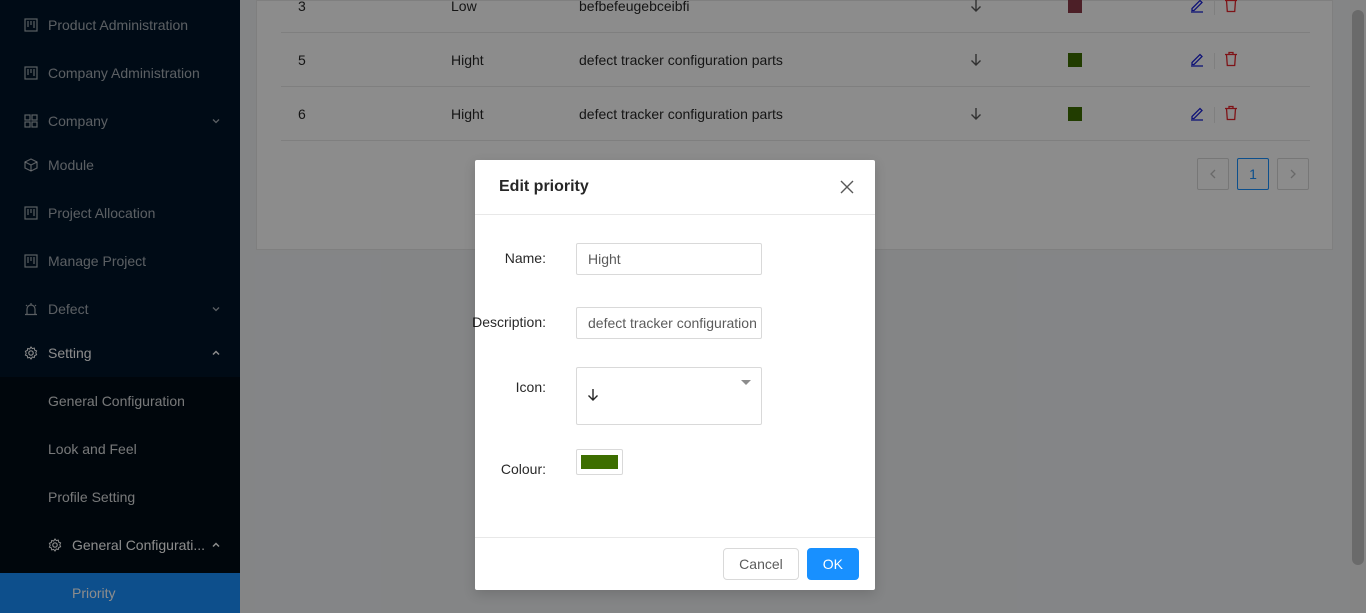 The image size is (1366, 613). What do you see at coordinates (669, 259) in the screenshot?
I see `name-input: Hight` at bounding box center [669, 259].